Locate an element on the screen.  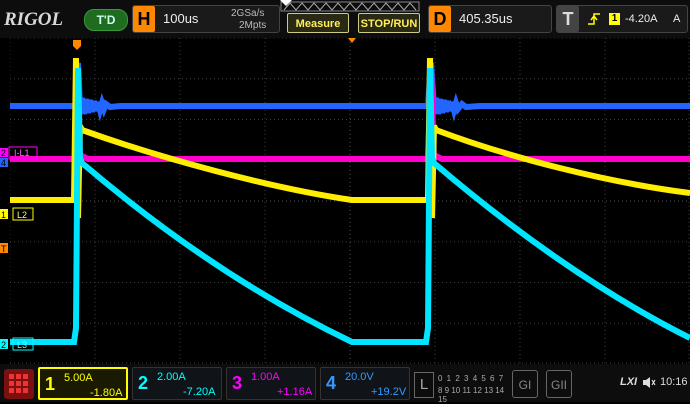
horizontal-panel: H 100us 2GSa/s 2Mpts is located at coordinates (206, 19).